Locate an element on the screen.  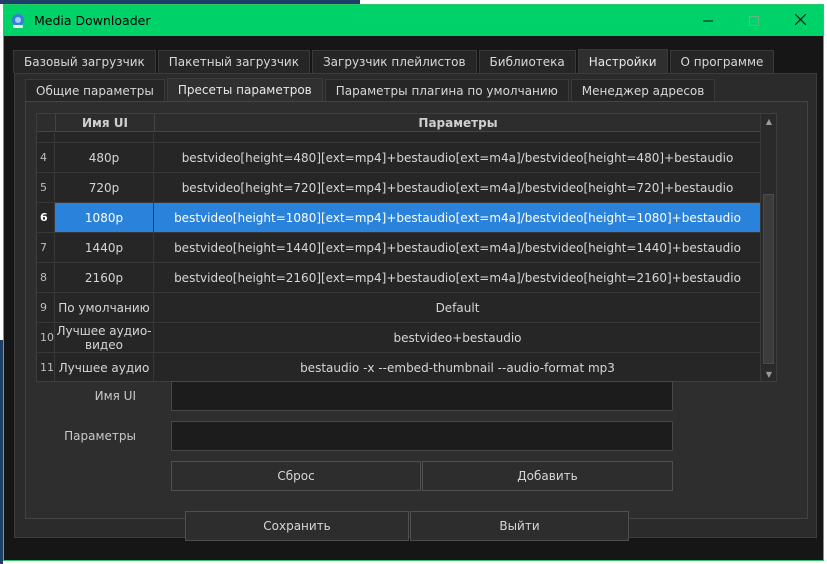
settings-tab-0: Общие параметры is located at coordinates (95, 90).